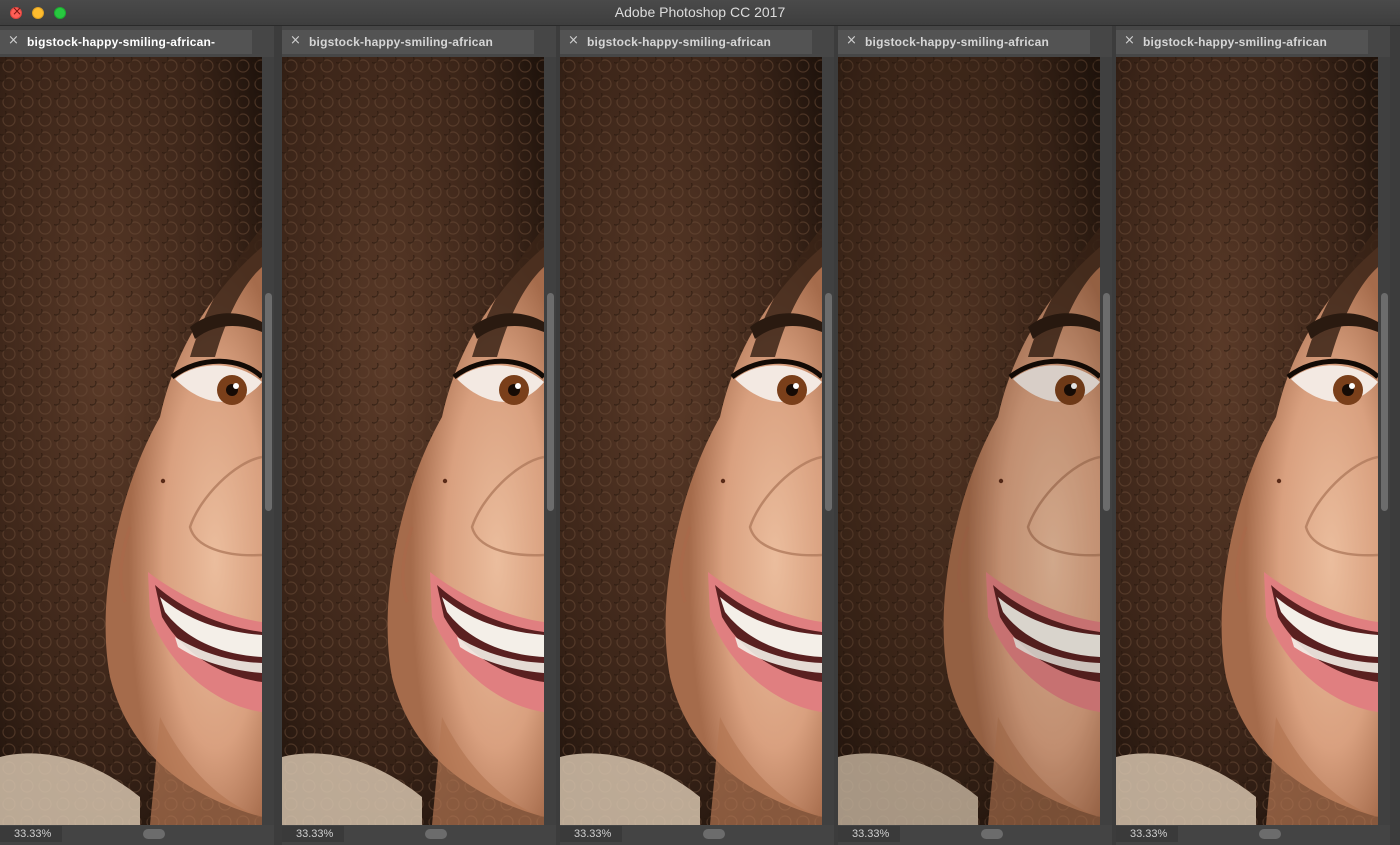 Image resolution: width=1400 pixels, height=845 pixels. I want to click on title-bar: Adobe Photoshop CC 2017, so click(700, 13).